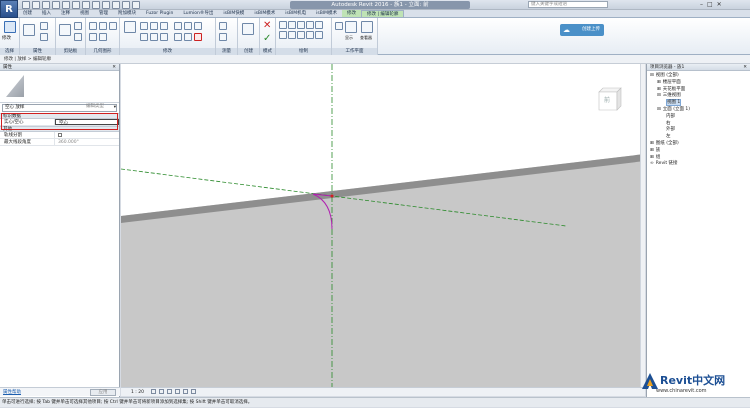 This screenshot has height=408, width=750. What do you see at coordinates (56, 5) in the screenshot?
I see `redo-icon` at bounding box center [56, 5].